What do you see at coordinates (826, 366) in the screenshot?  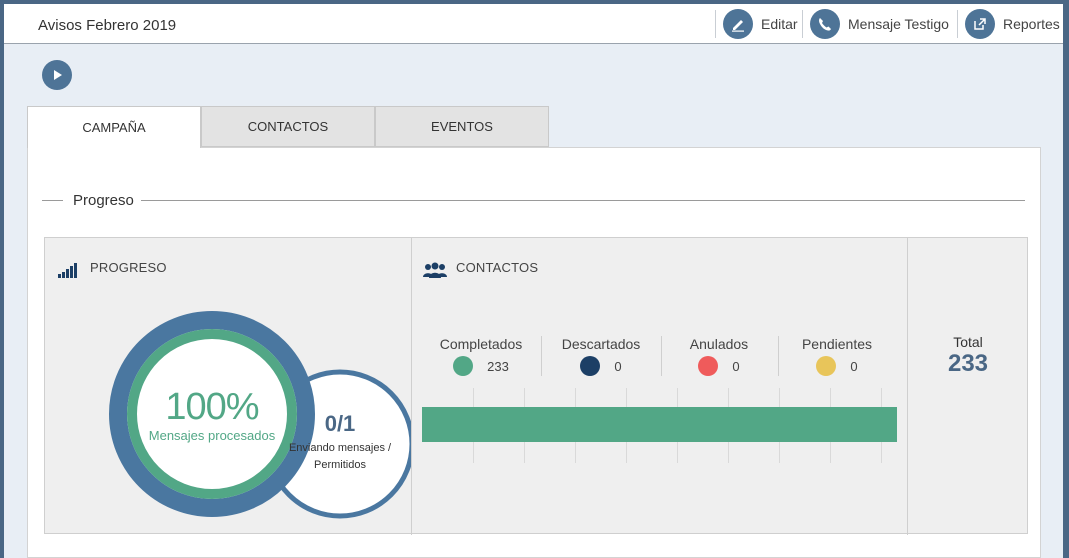 I see `pending-dot` at bounding box center [826, 366].